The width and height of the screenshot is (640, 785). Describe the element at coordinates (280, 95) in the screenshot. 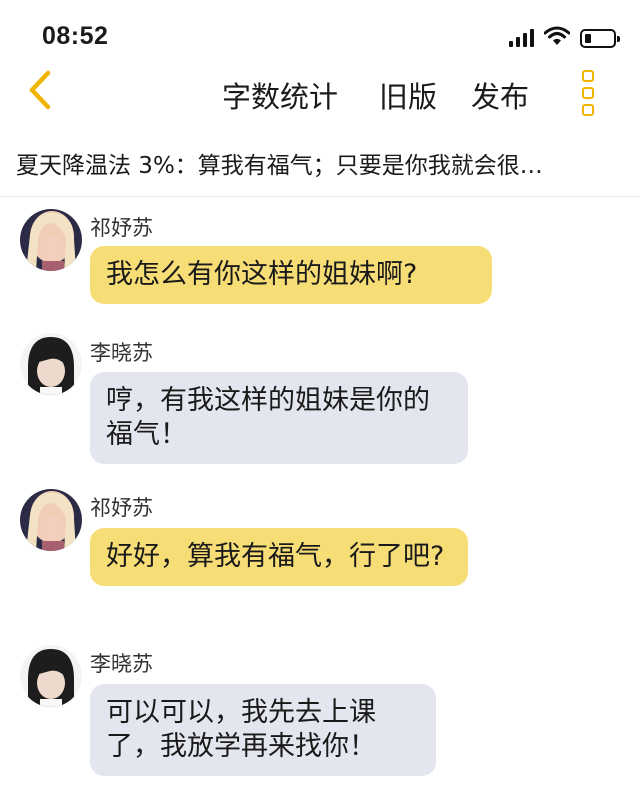

I see `word-count-button: 字数统计` at that location.